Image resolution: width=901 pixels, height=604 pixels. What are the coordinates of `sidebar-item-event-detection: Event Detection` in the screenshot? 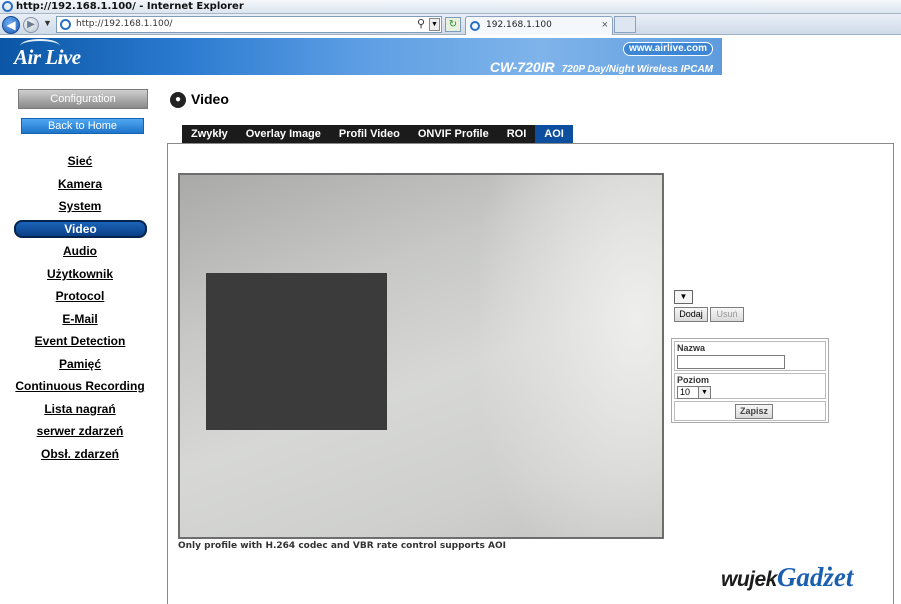 It's located at (80, 341).